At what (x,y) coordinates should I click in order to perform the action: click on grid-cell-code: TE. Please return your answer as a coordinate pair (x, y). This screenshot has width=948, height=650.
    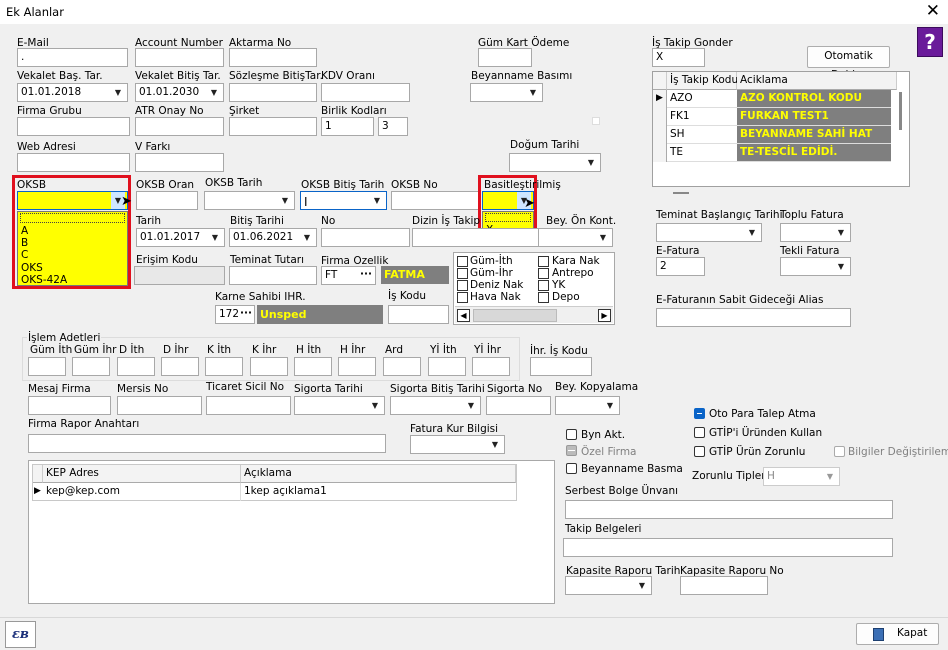
    Looking at the image, I should click on (702, 153).